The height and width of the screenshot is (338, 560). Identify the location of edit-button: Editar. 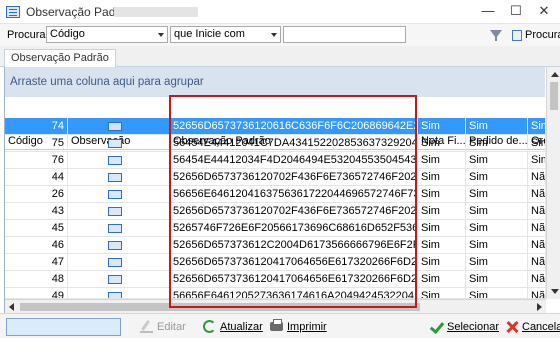
(163, 327).